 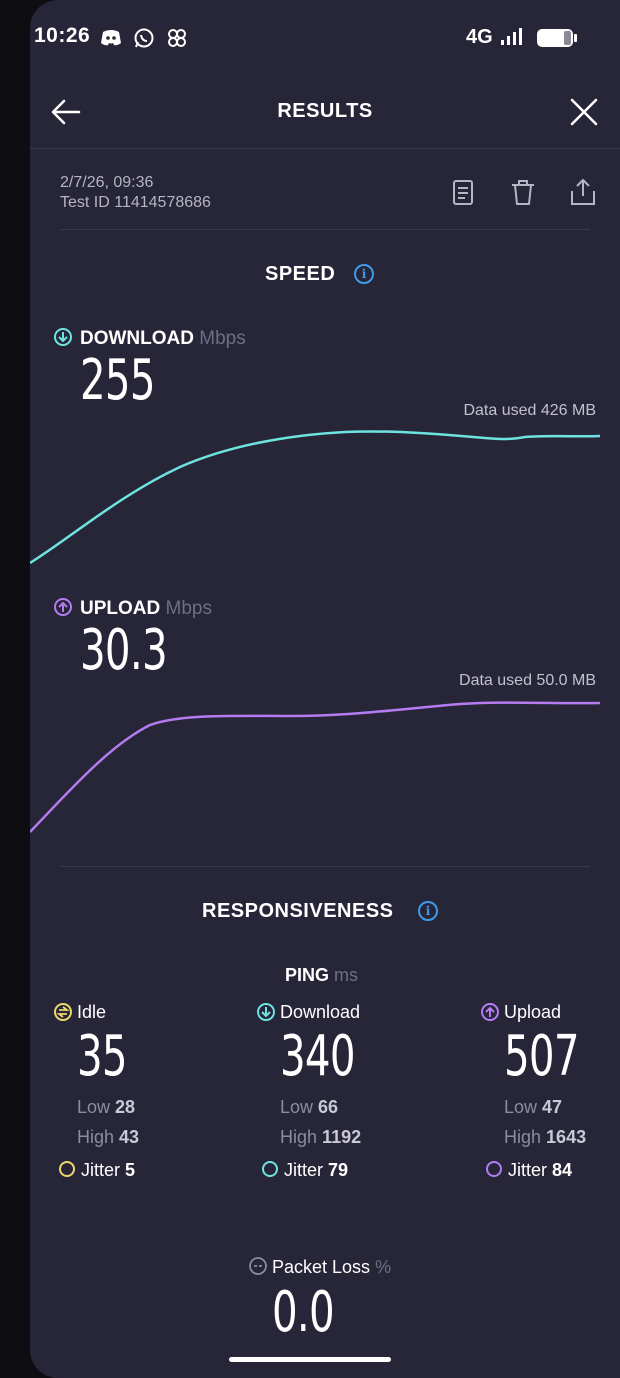 What do you see at coordinates (298, 911) in the screenshot?
I see `responsiveness-title: RESPONSIVENESS` at bounding box center [298, 911].